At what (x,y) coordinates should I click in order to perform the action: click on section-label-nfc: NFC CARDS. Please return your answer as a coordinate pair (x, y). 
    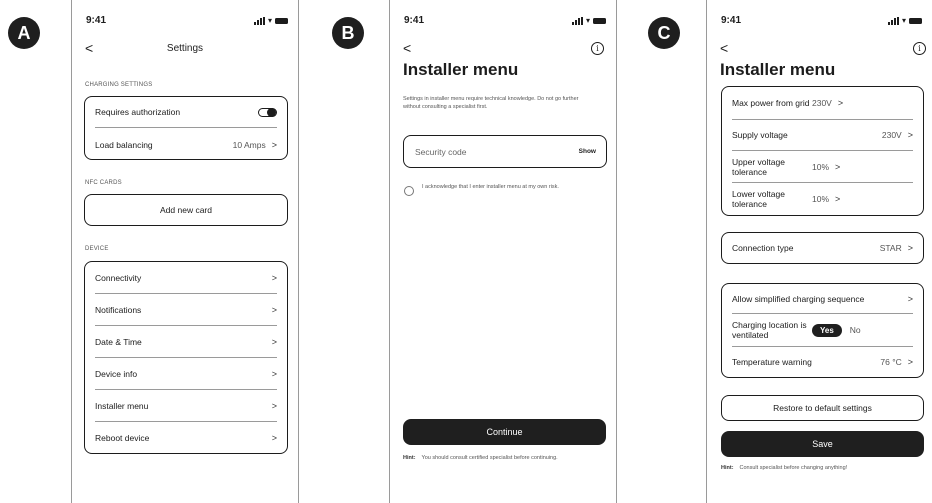
    Looking at the image, I should click on (103, 183).